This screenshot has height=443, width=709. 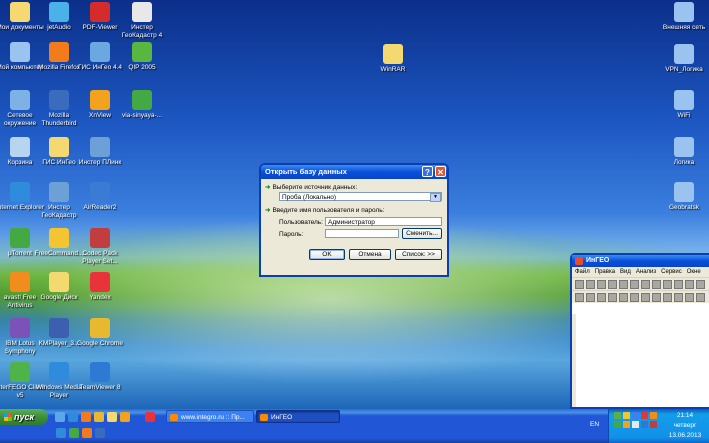 I want to click on recycle-bin-icon, so click(x=20, y=147).